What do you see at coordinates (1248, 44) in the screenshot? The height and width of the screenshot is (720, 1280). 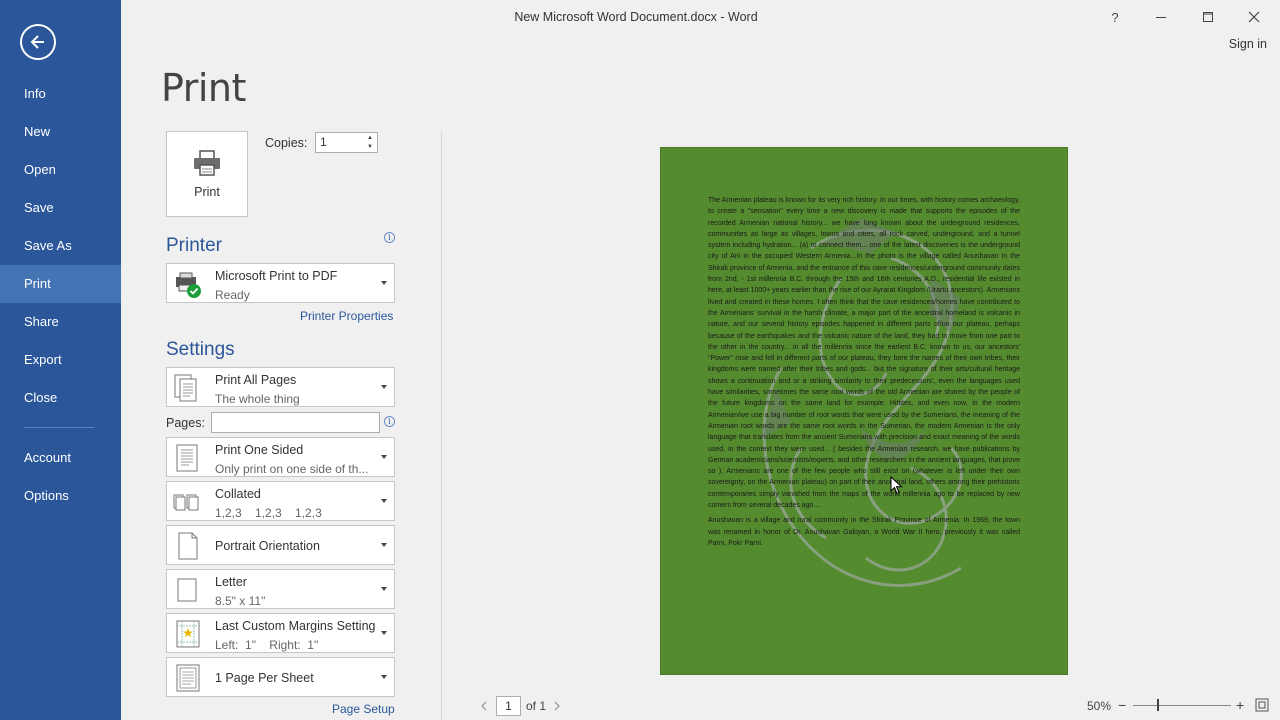 I see `sign-in-link: Sign in` at bounding box center [1248, 44].